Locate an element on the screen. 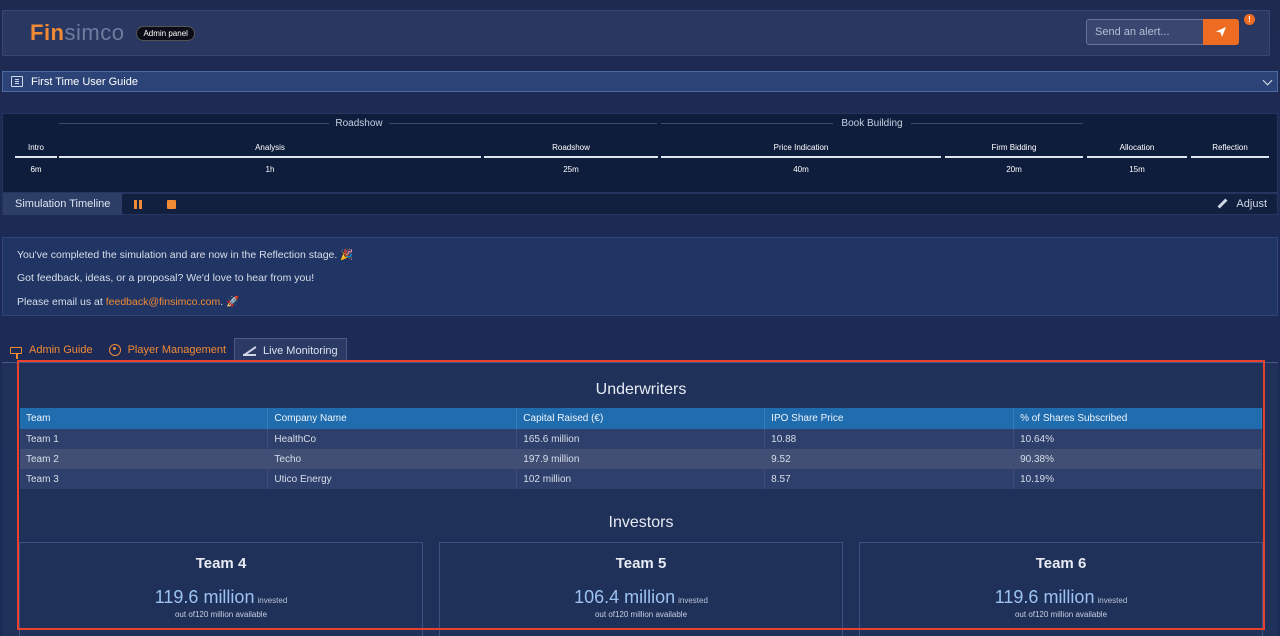 This screenshot has width=1280, height=636. column-header: Team is located at coordinates (144, 418).